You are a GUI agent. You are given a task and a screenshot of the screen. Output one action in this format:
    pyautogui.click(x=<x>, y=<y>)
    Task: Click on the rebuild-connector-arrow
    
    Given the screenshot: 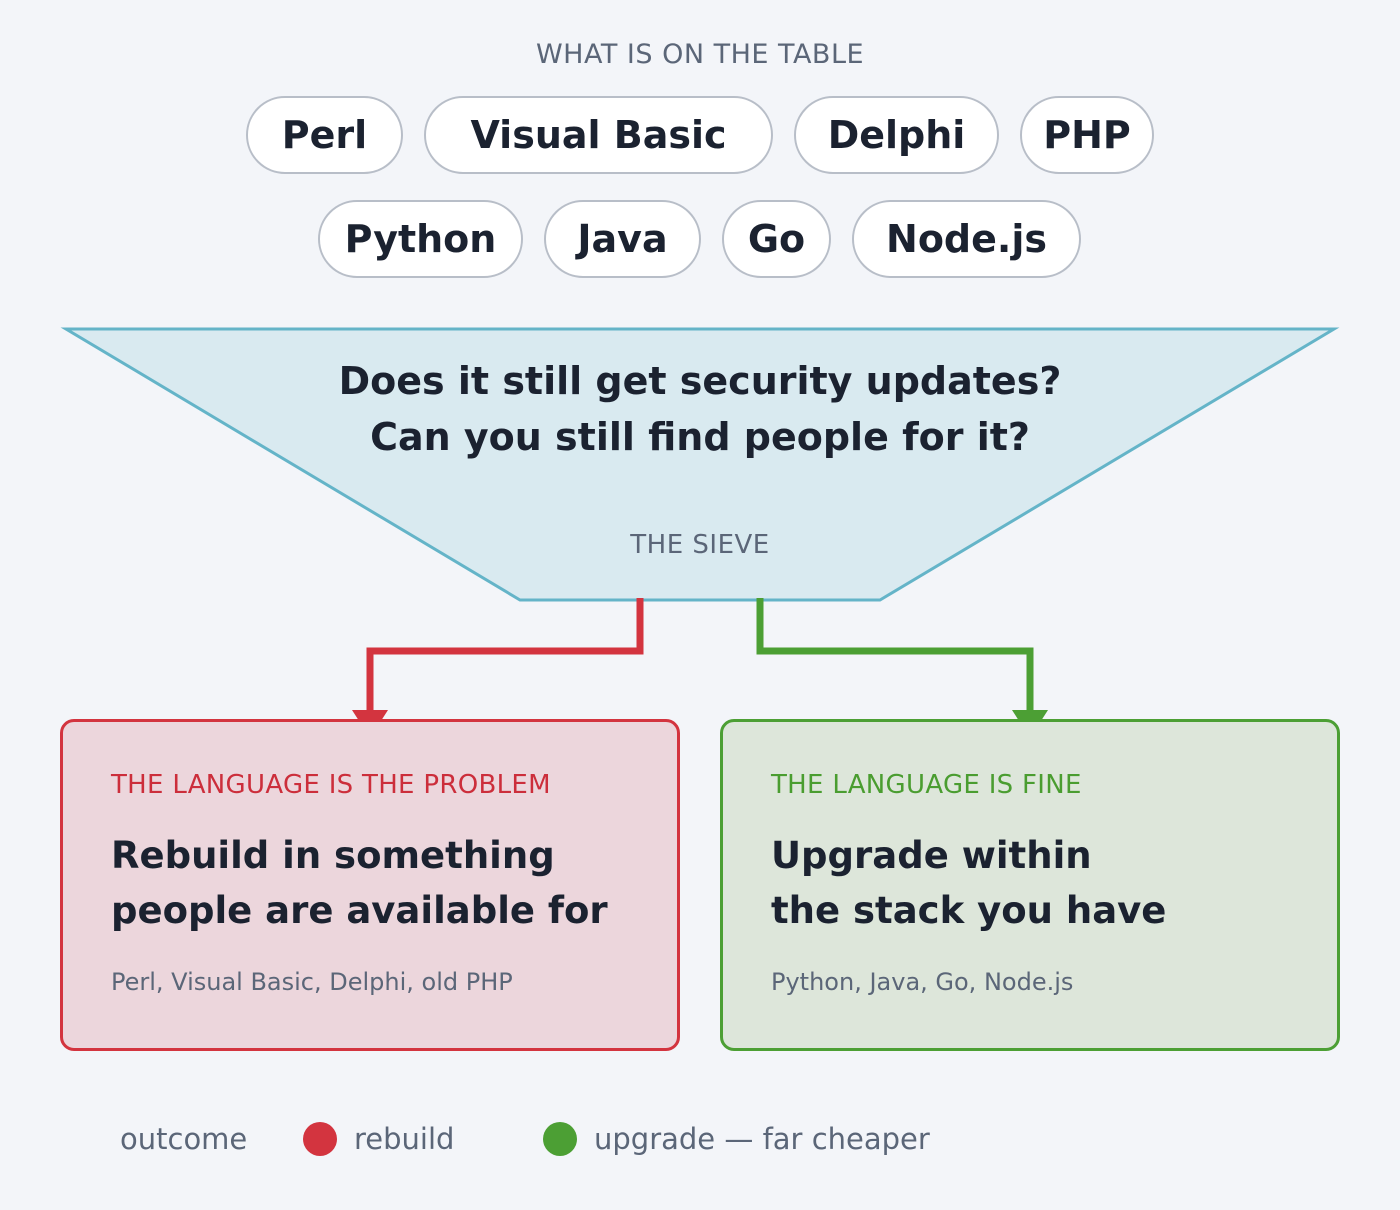 What is the action you would take?
    pyautogui.click(x=505, y=655)
    